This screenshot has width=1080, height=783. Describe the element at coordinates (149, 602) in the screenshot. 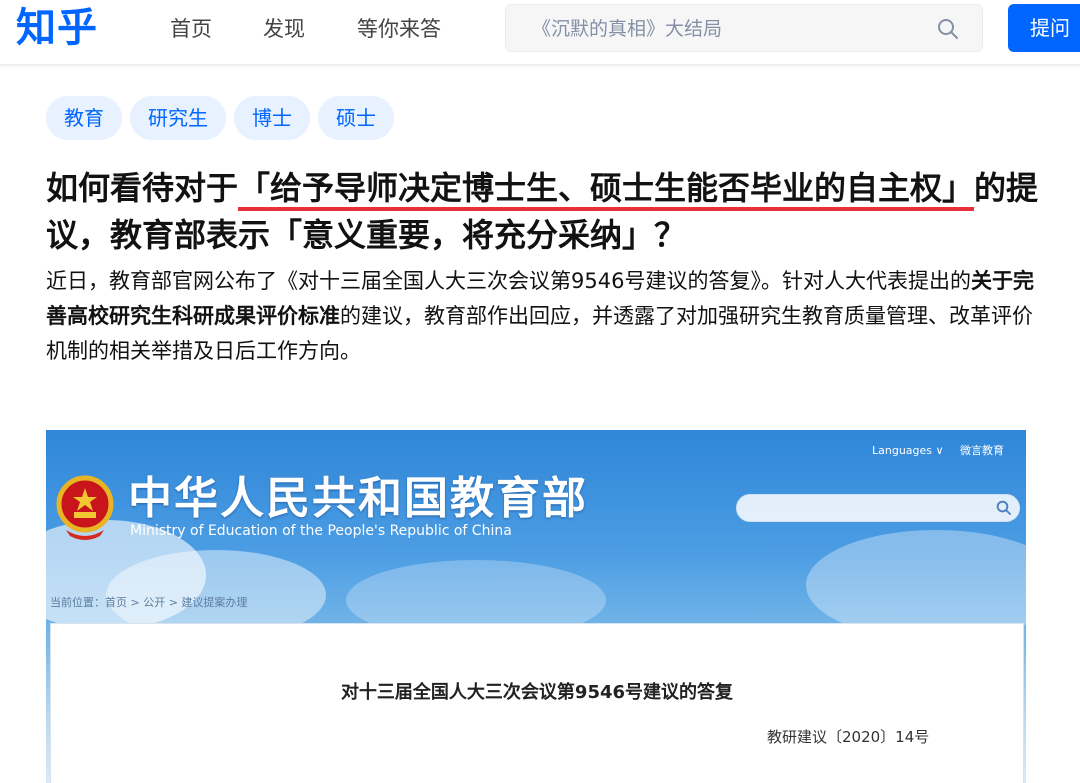

I see `ministry-breadcrumb: 当前位置：首页 > 公开 > 建议提案办理` at that location.